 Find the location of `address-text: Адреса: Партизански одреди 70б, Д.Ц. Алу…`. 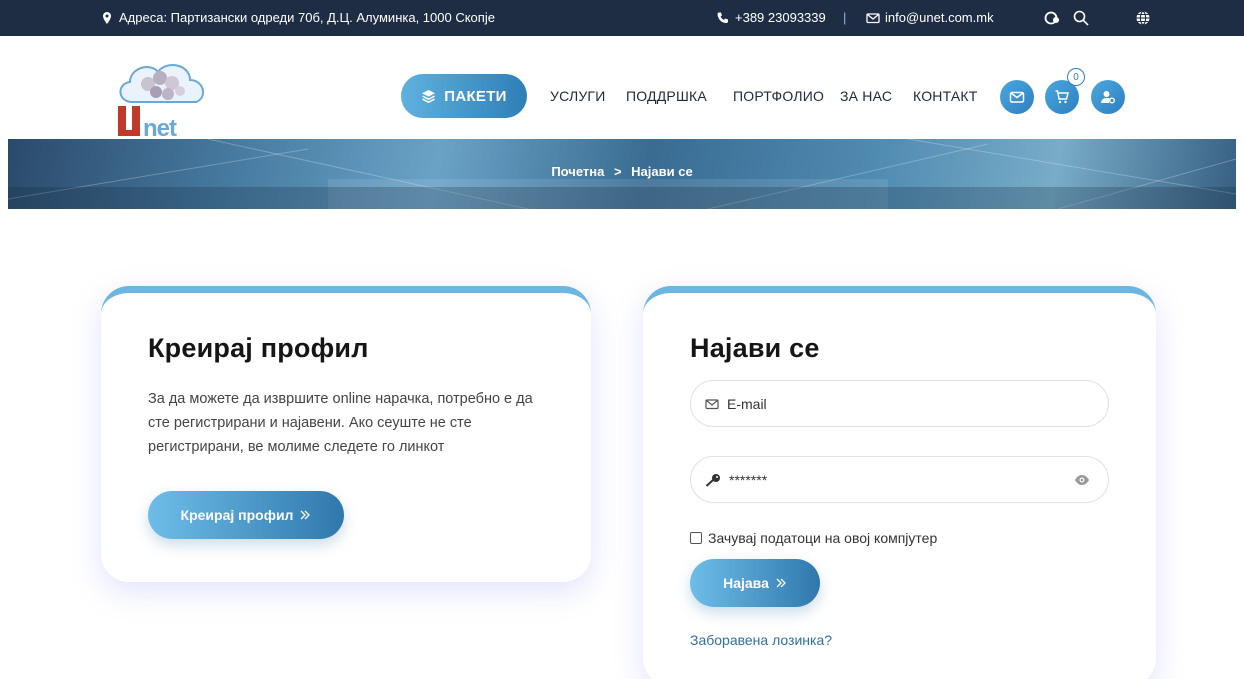

address-text: Адреса: Партизански одреди 70б, Д.Ц. Алу… is located at coordinates (307, 17).